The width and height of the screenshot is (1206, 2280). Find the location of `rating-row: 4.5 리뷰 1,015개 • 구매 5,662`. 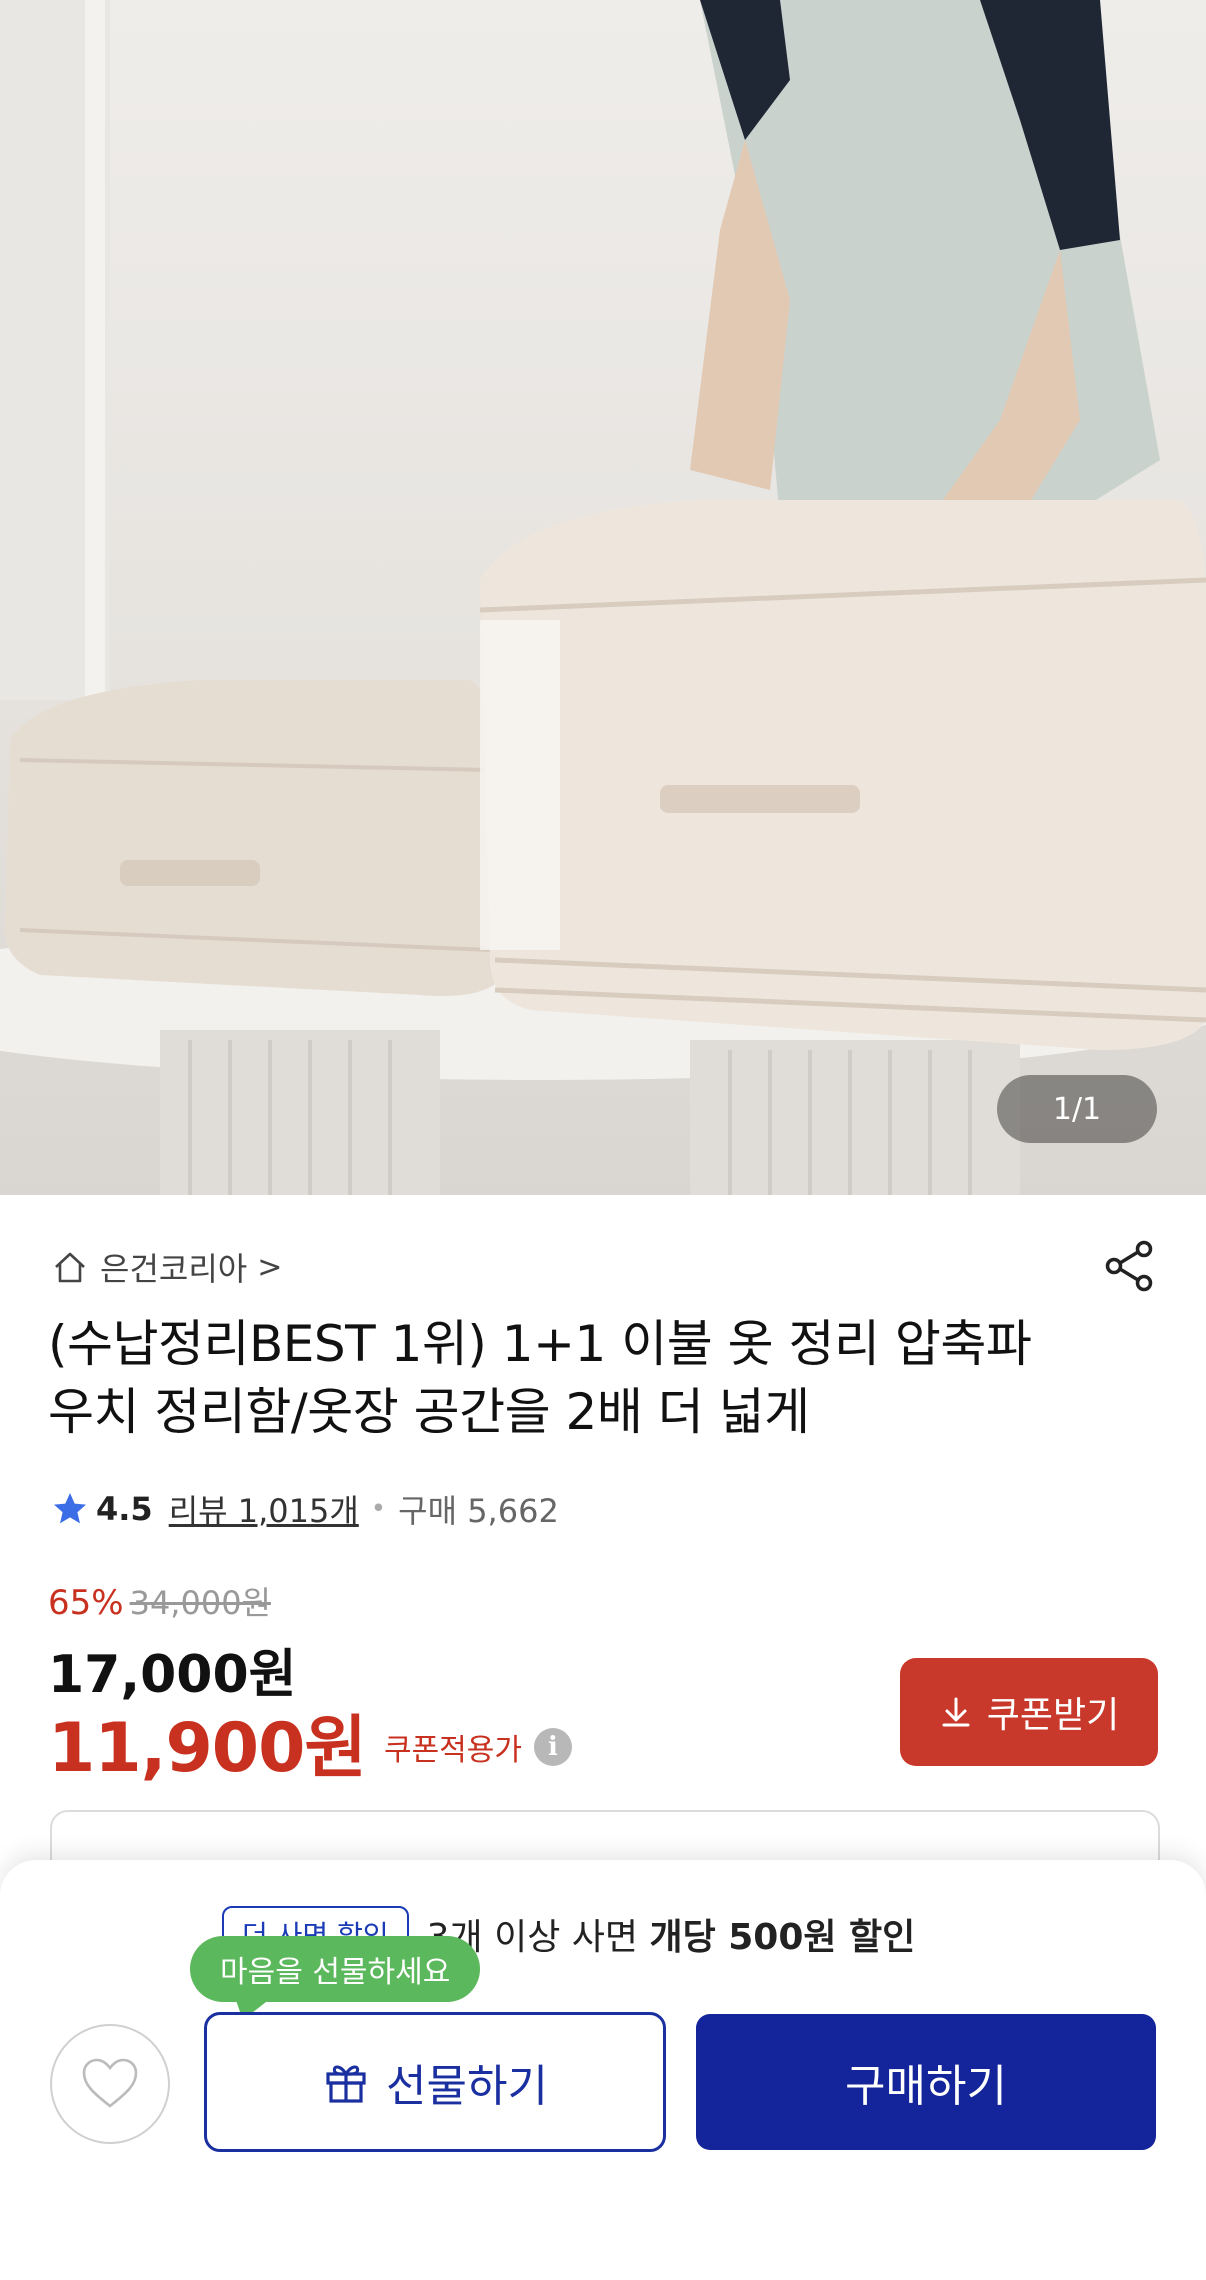

rating-row: 4.5 리뷰 1,015개 • 구매 5,662 is located at coordinates (304, 1509).